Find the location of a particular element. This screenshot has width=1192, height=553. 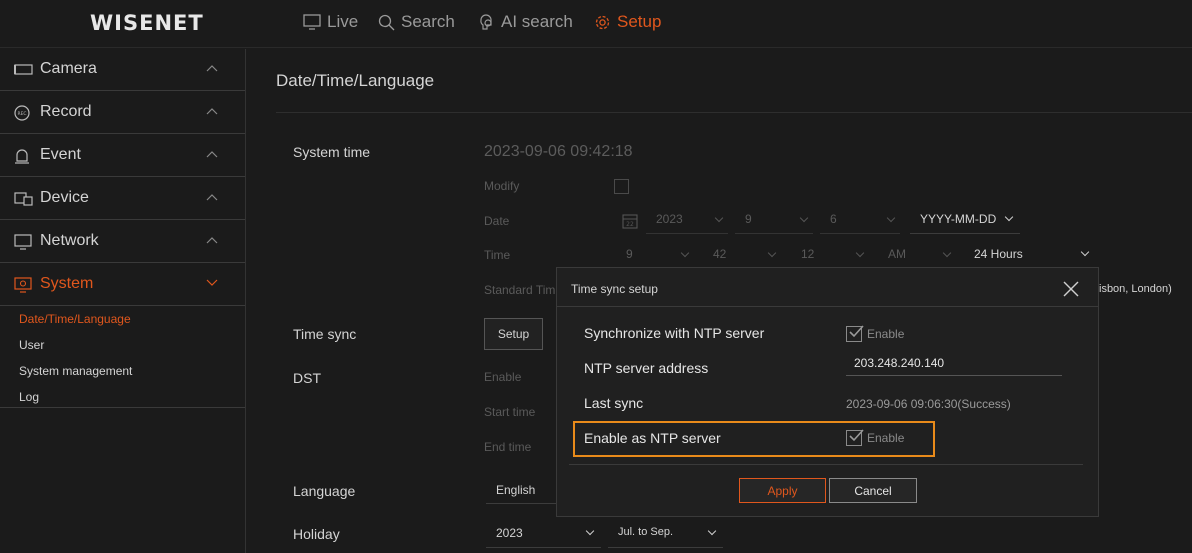

sidebar-item-event: Event is located at coordinates (122, 156).